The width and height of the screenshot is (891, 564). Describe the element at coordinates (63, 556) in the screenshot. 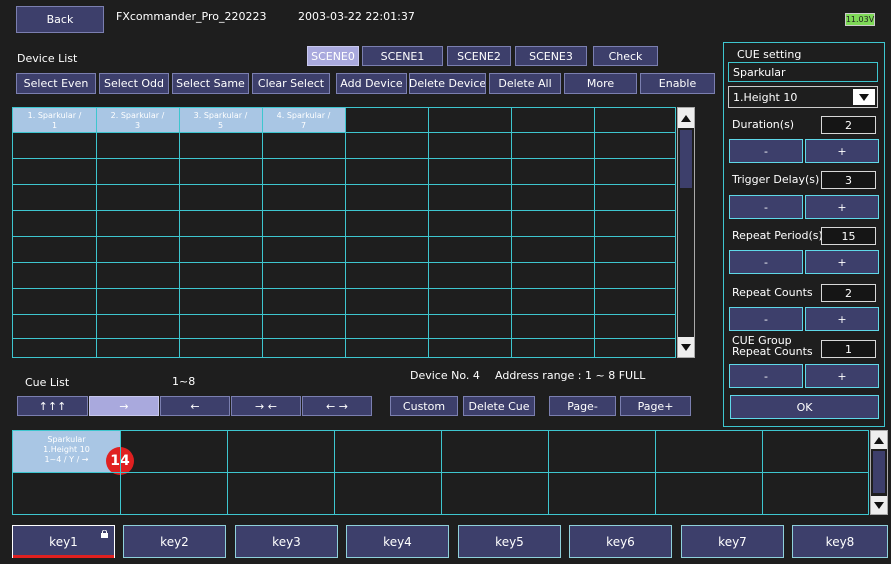

I see `active-indicator` at that location.